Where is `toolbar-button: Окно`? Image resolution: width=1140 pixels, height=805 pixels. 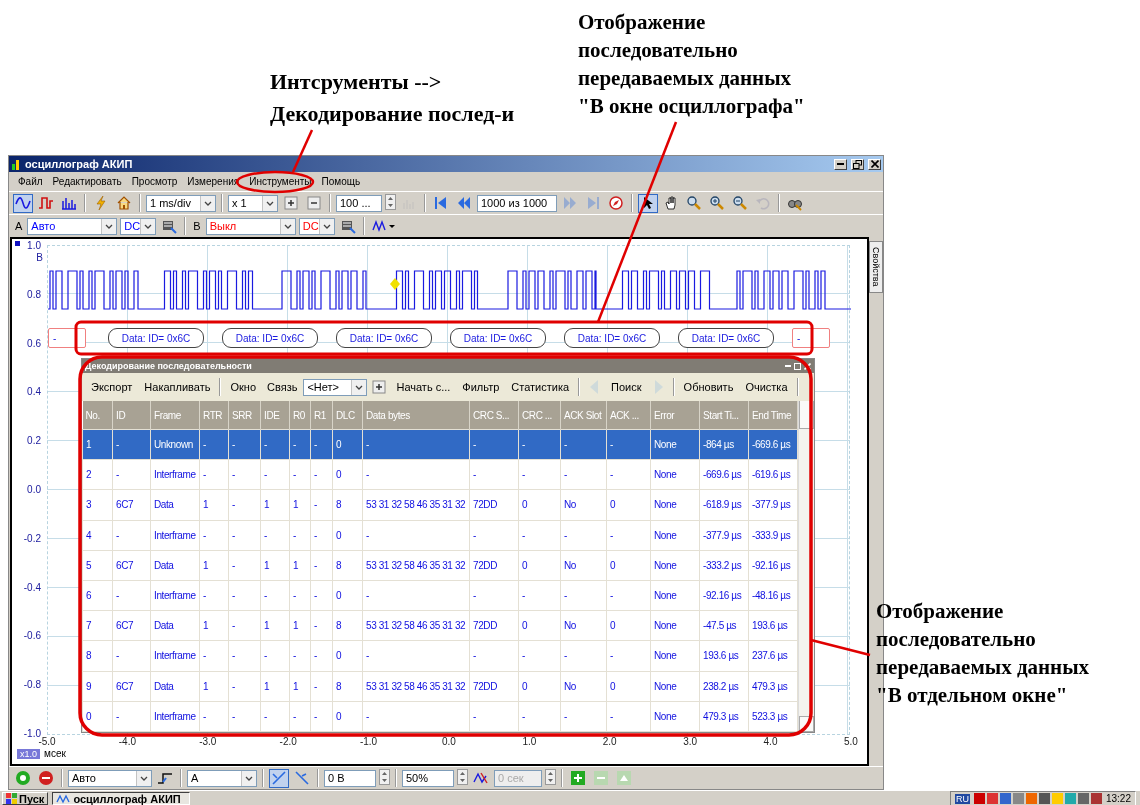
toolbar-button: Окно is located at coordinates (243, 387).